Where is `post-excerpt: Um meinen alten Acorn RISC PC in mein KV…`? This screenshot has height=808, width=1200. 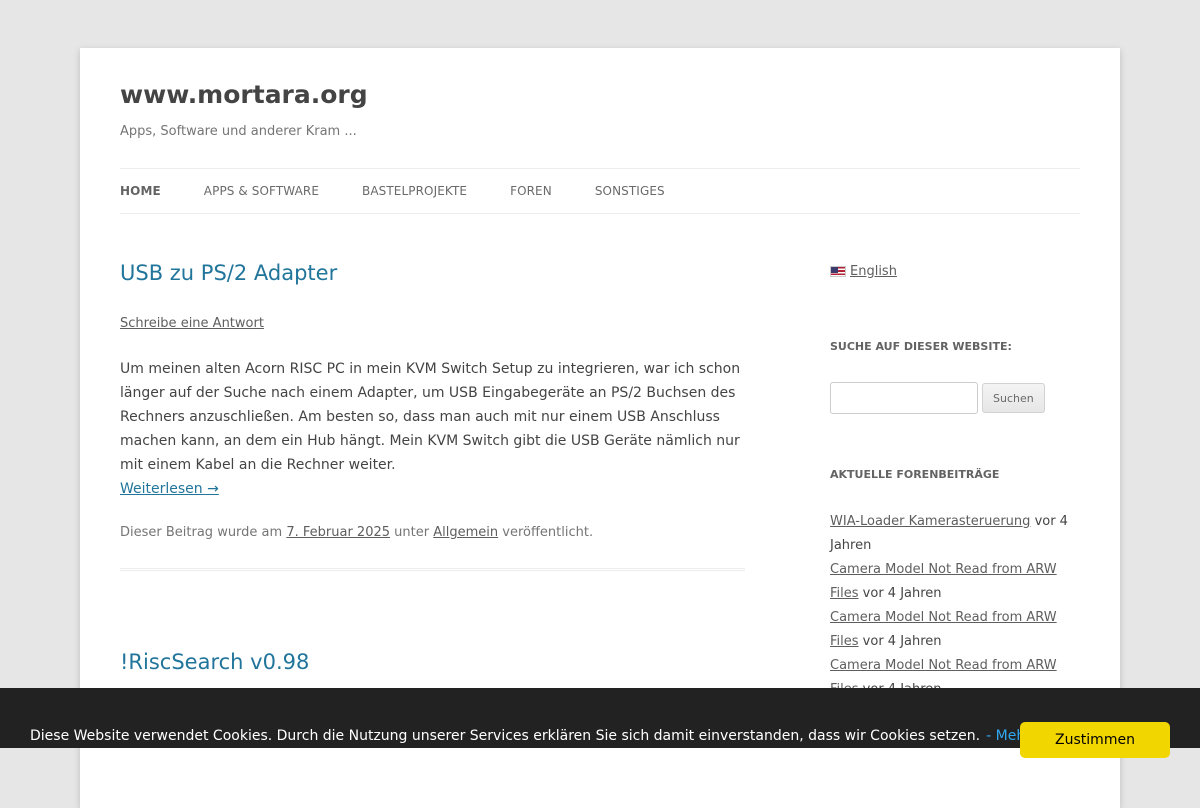 post-excerpt: Um meinen alten Acorn RISC PC in mein KV… is located at coordinates (430, 417).